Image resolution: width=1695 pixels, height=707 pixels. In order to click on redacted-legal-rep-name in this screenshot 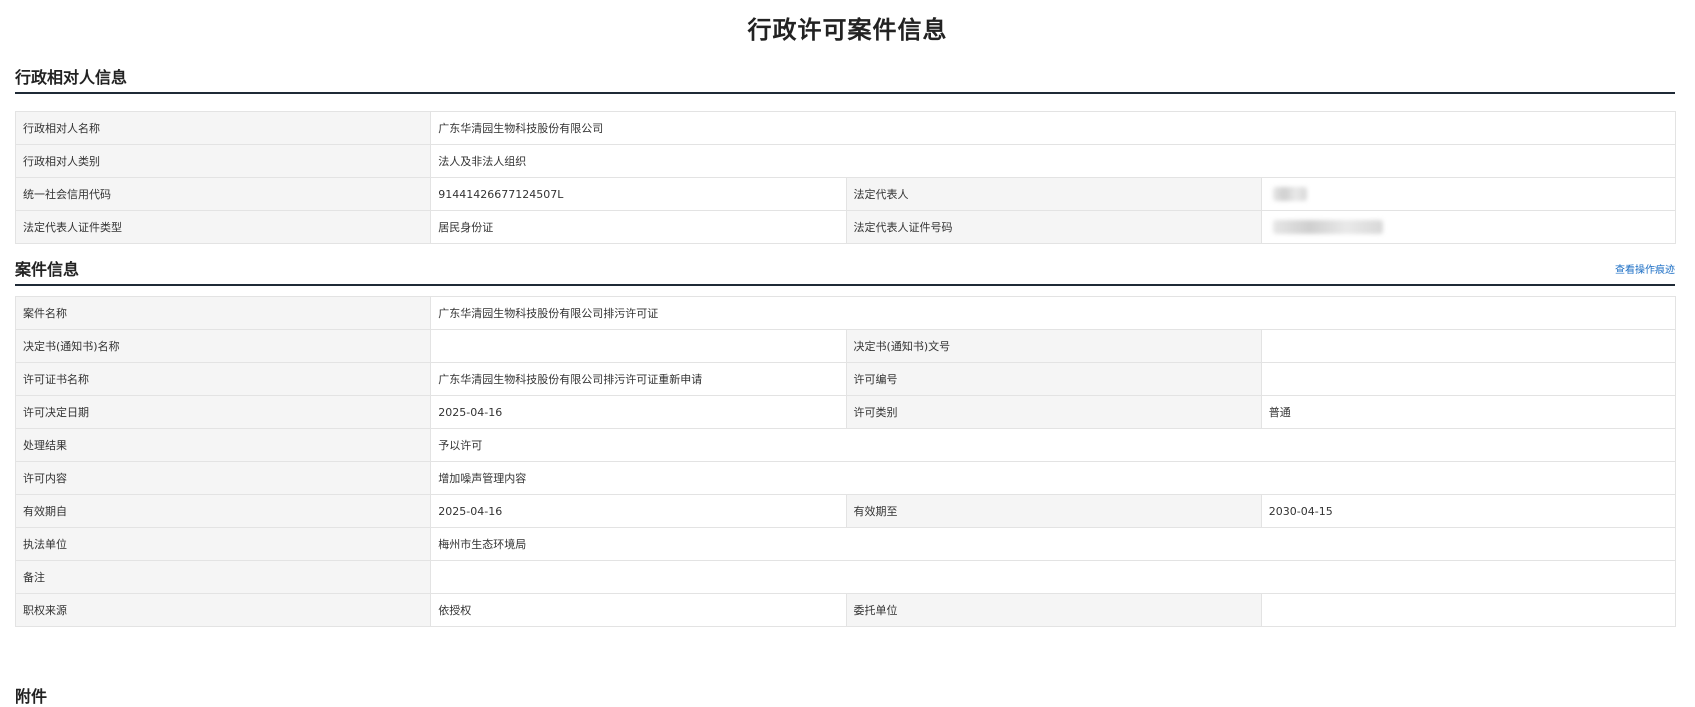, I will do `click(1289, 194)`.